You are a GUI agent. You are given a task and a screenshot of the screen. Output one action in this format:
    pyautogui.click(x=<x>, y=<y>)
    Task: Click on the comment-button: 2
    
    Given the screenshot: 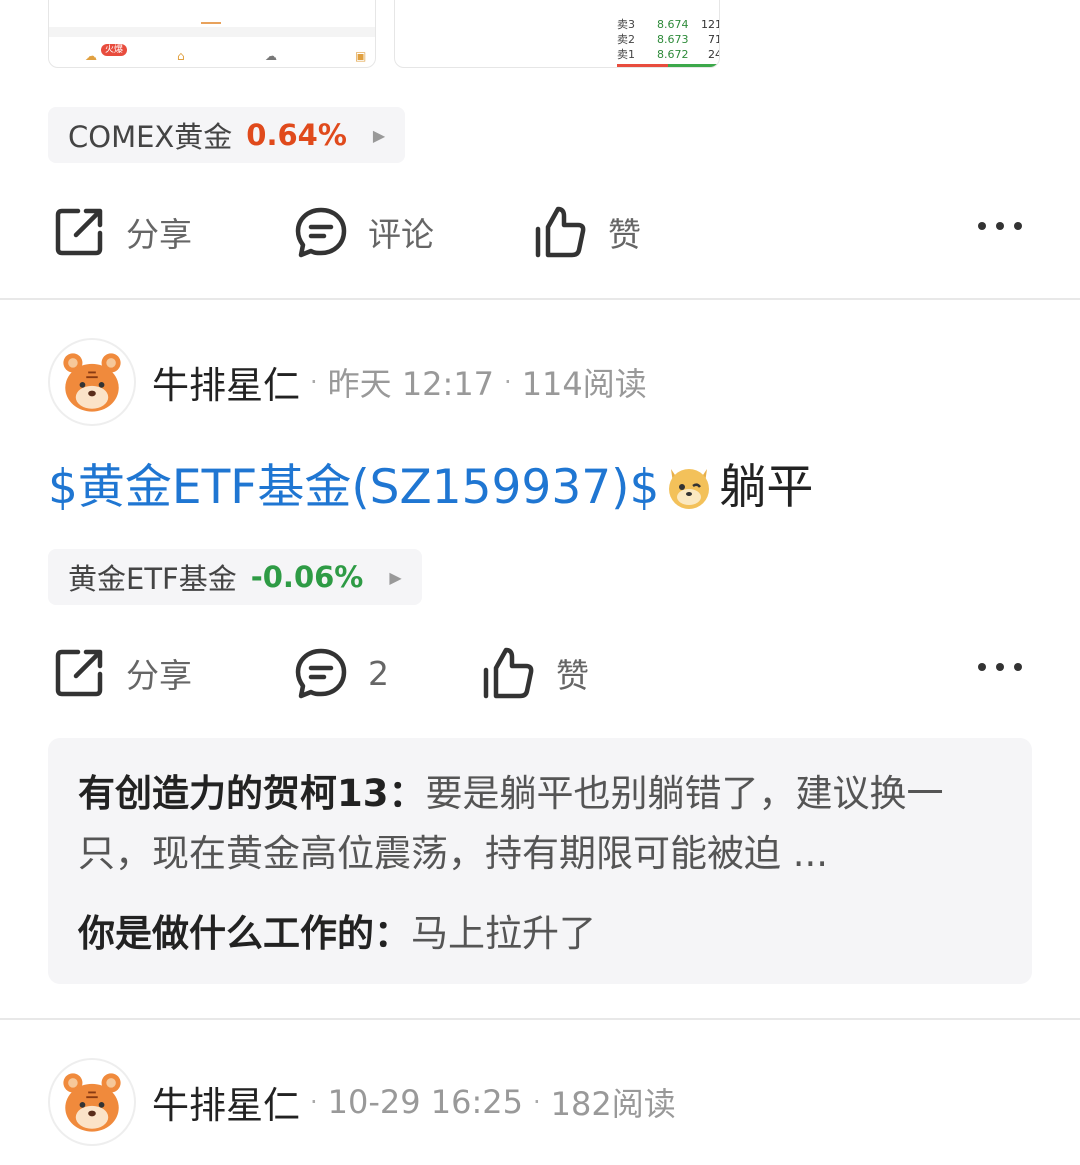 What is the action you would take?
    pyautogui.click(x=341, y=673)
    